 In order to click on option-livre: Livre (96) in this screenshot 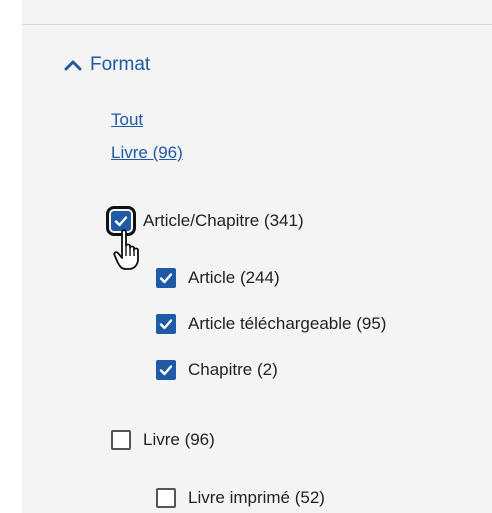, I will do `click(163, 440)`.